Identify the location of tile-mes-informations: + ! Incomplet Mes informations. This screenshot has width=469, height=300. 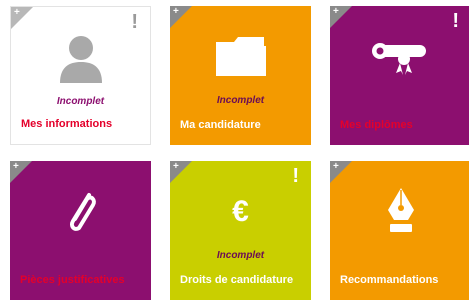
(80, 75).